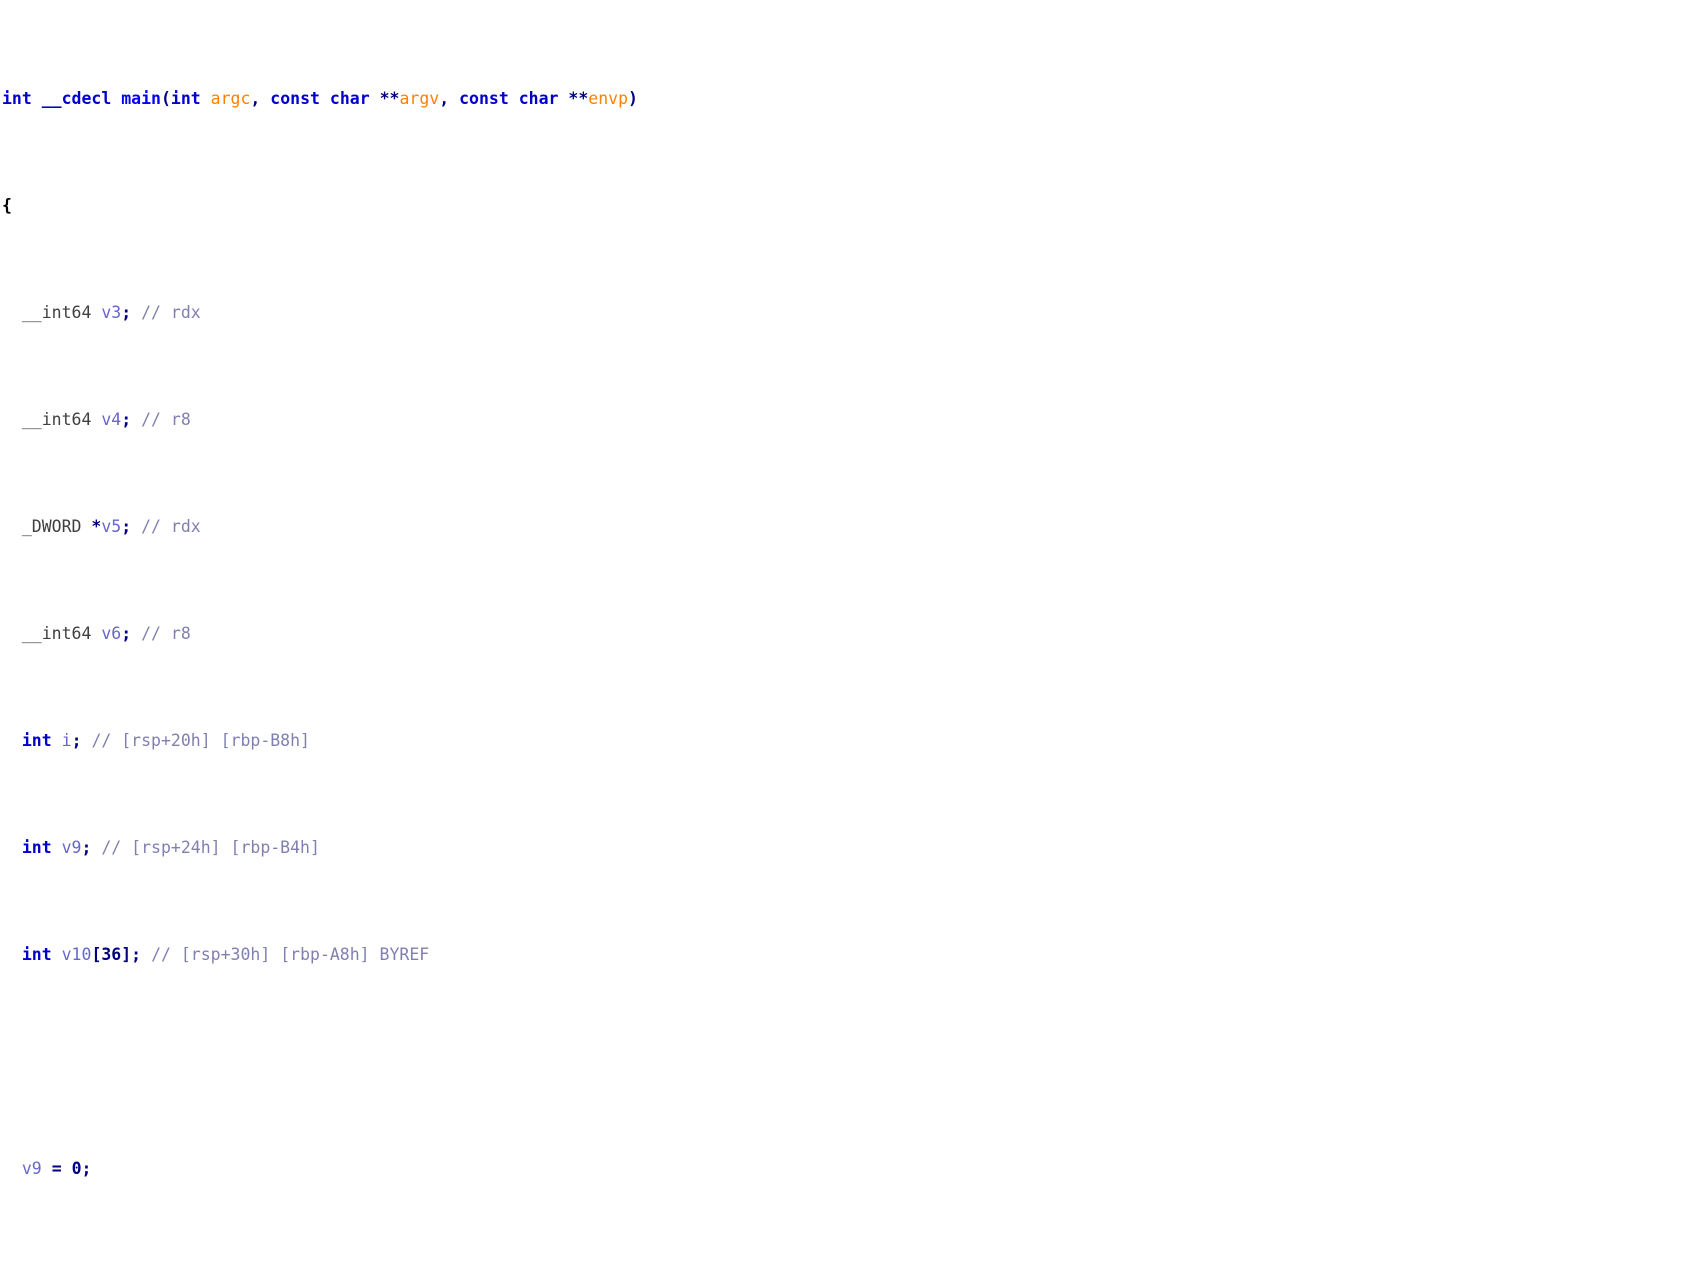  I want to click on token-number-zero: 0, so click(76, 1168).